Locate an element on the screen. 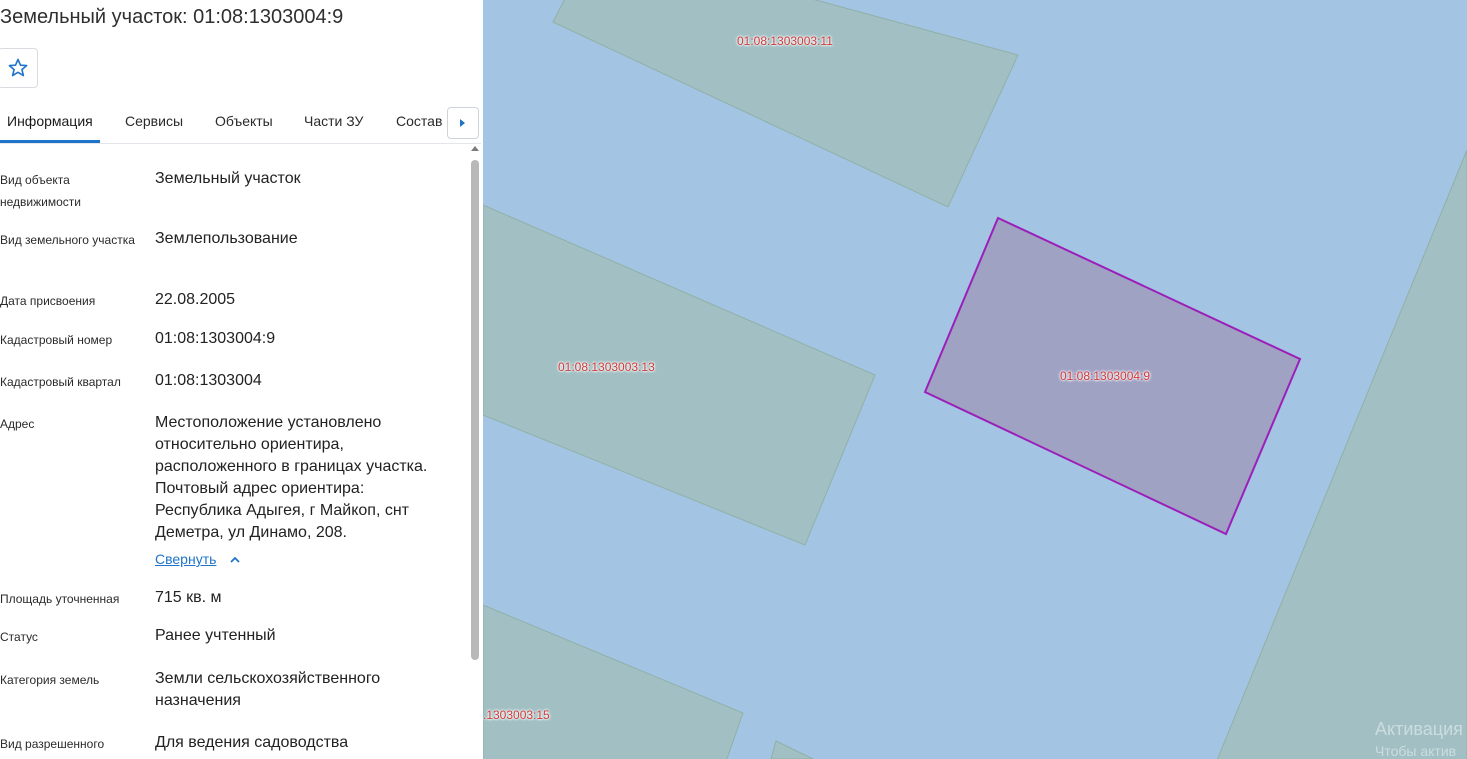  parcel-label: 01:08:1303003:11 is located at coordinates (785, 41).